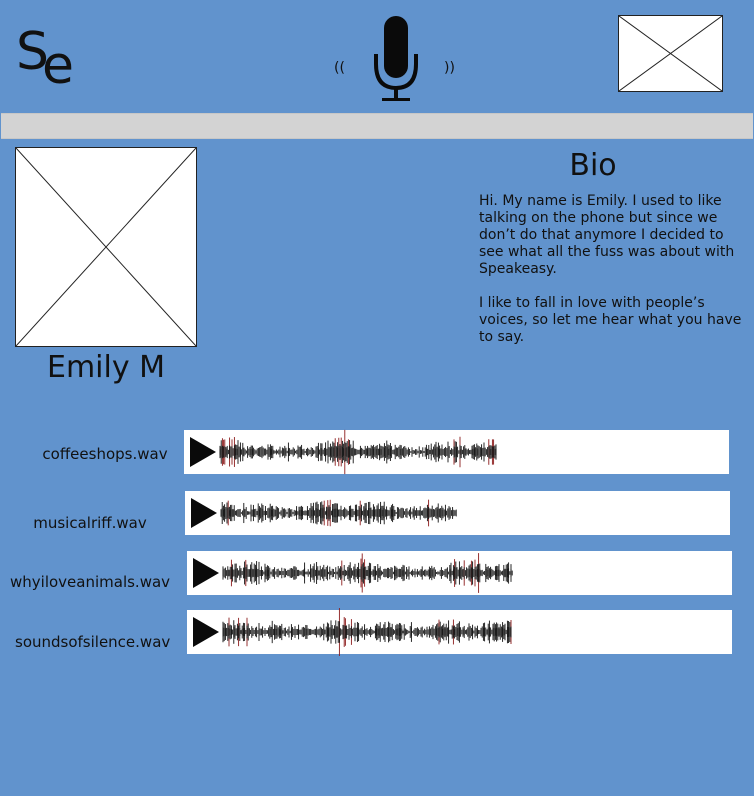 This screenshot has width=754, height=796. Describe the element at coordinates (58, 66) in the screenshot. I see `logo-letter-e: e` at that location.